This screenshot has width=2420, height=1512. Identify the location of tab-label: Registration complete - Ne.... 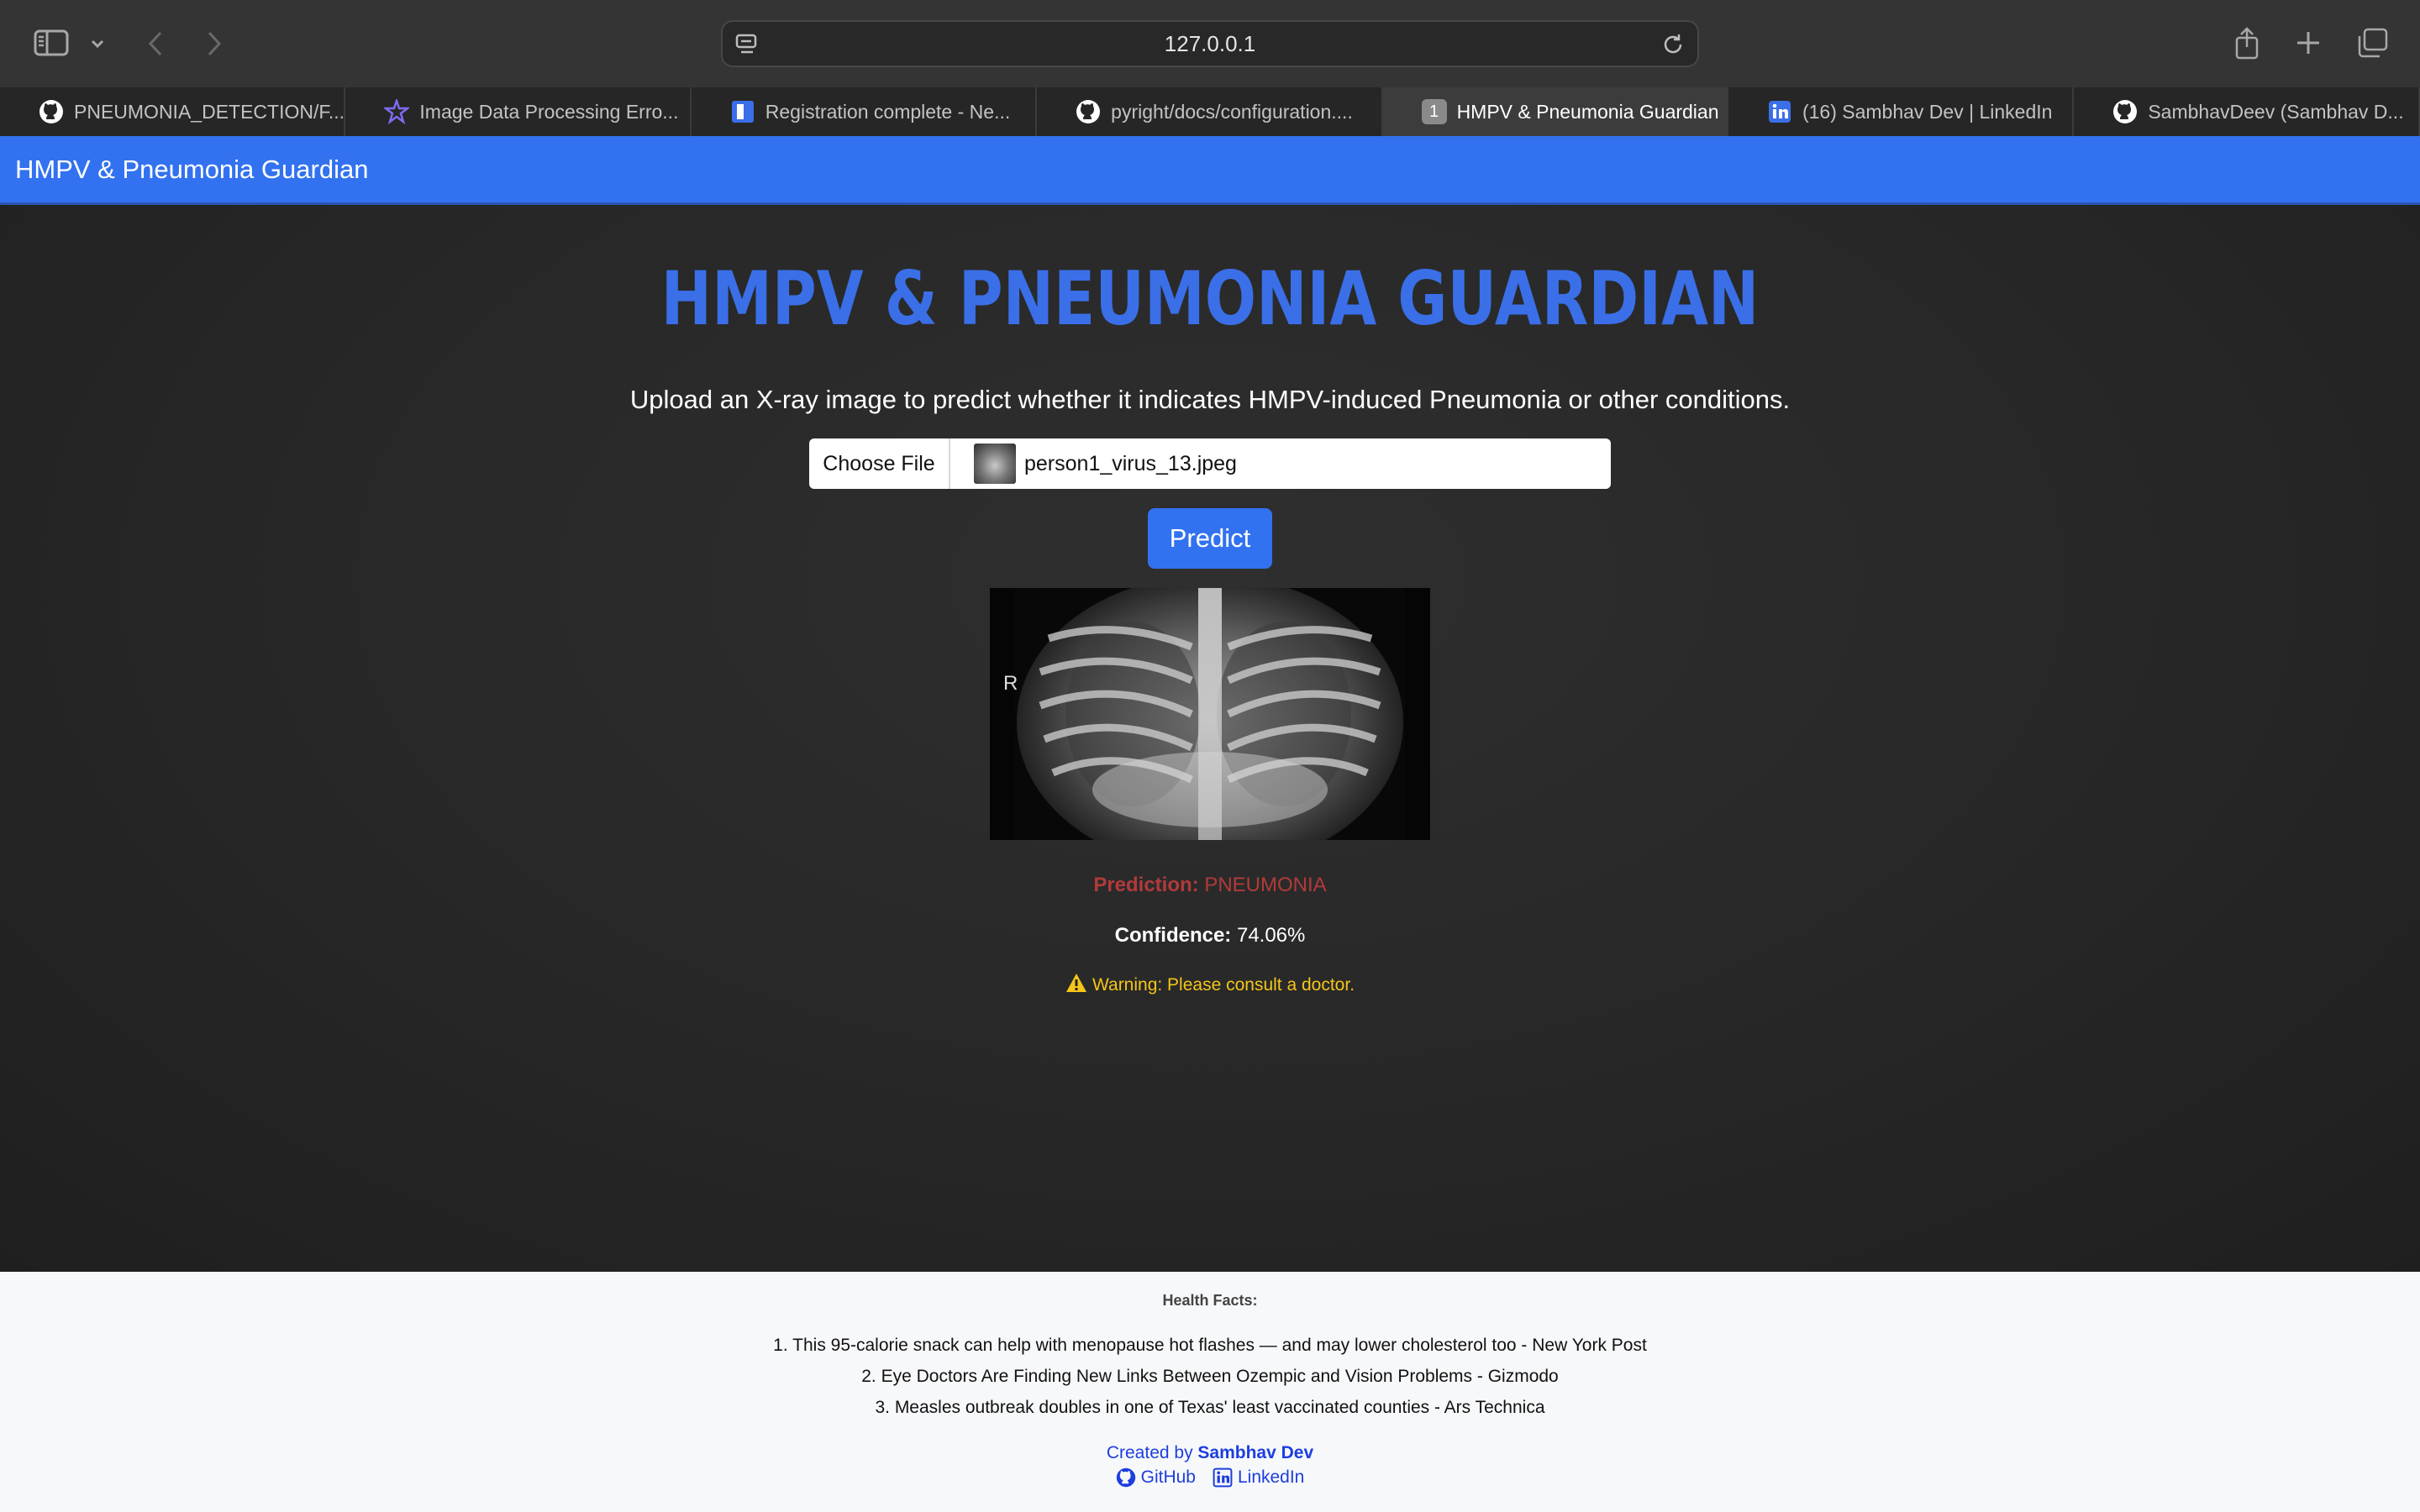
(888, 111).